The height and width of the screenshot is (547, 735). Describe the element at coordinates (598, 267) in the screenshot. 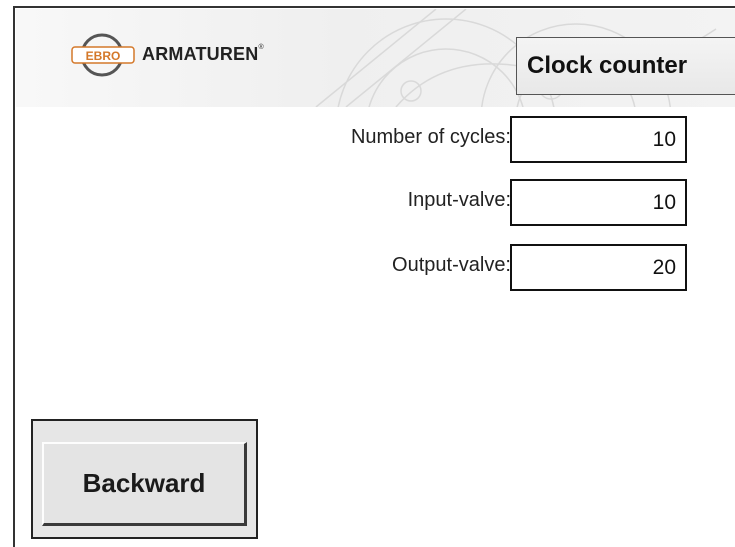

I see `output-valve-value: 20` at that location.